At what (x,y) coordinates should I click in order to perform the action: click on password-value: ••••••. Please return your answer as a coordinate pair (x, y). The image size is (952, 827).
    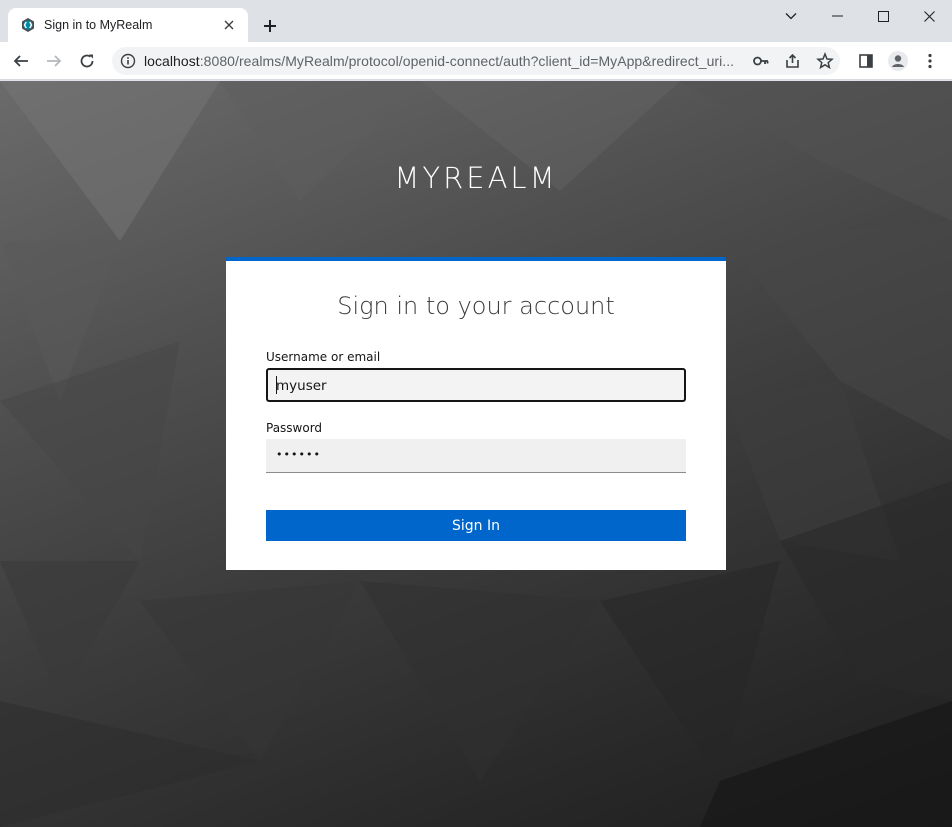
    Looking at the image, I should click on (298, 454).